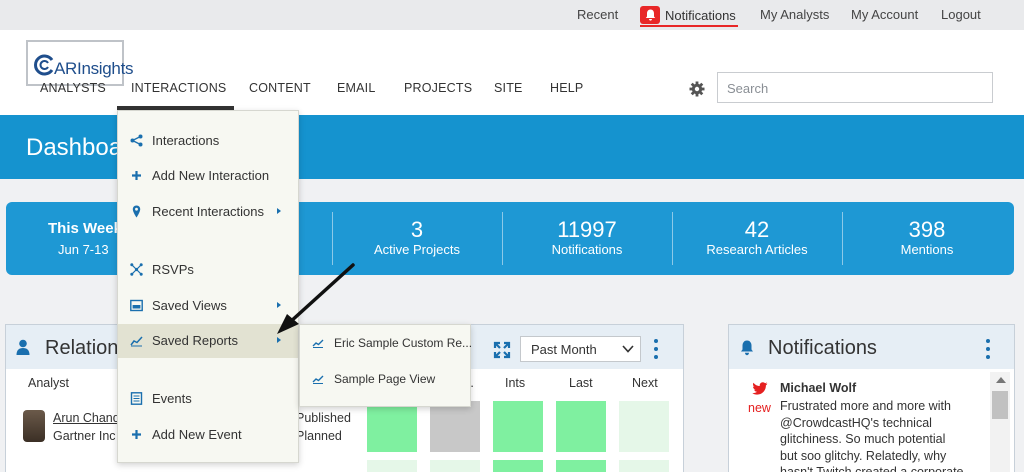 This screenshot has height=472, width=1024. I want to click on relationships-title: Relation, so click(82, 348).